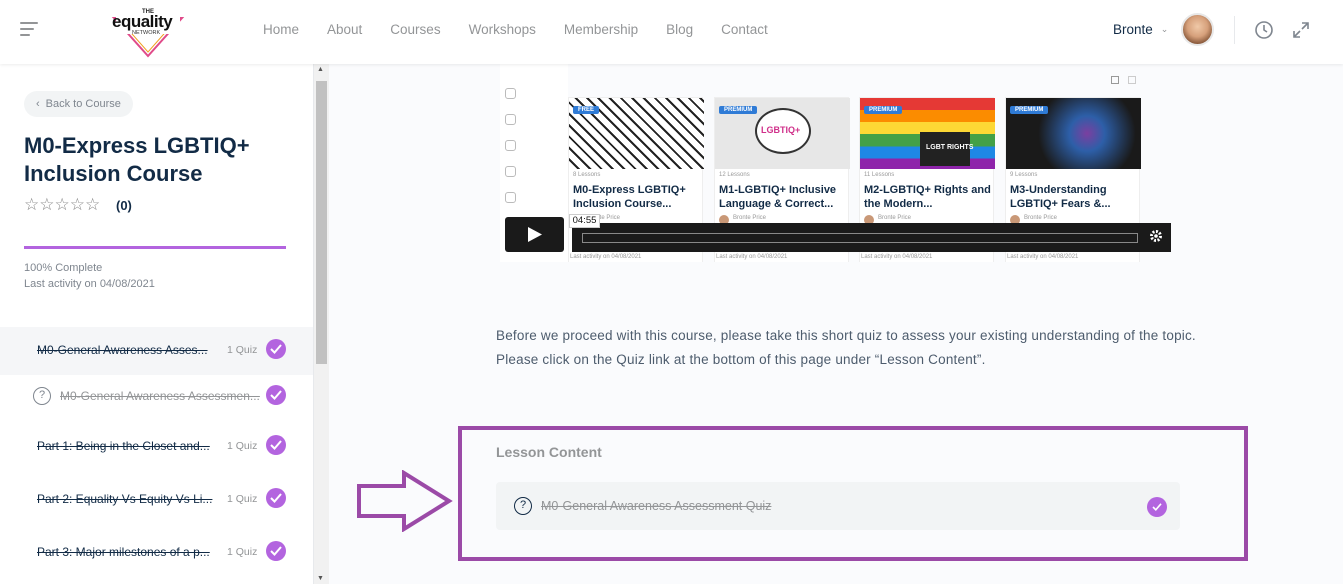  I want to click on progress-text: 100% Complete, so click(63, 268).